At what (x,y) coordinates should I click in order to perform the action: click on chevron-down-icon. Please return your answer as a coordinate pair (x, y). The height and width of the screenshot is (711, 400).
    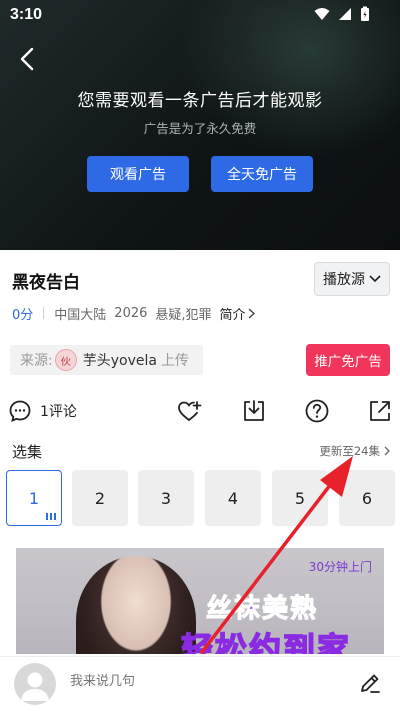
    Looking at the image, I should click on (375, 279).